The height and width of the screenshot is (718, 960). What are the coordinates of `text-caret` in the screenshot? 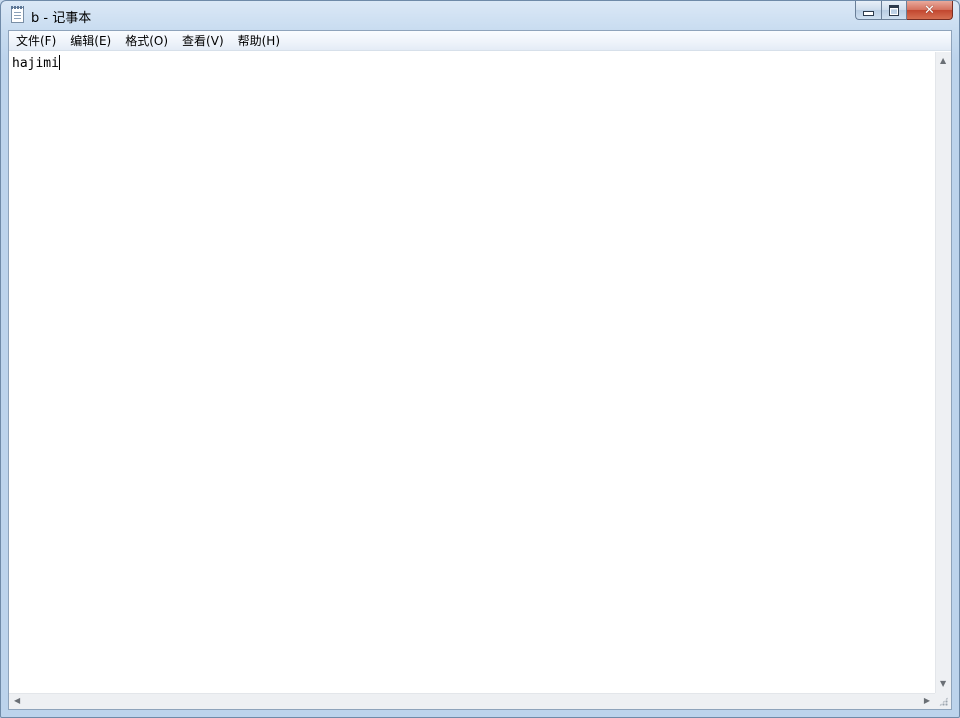 It's located at (59, 62).